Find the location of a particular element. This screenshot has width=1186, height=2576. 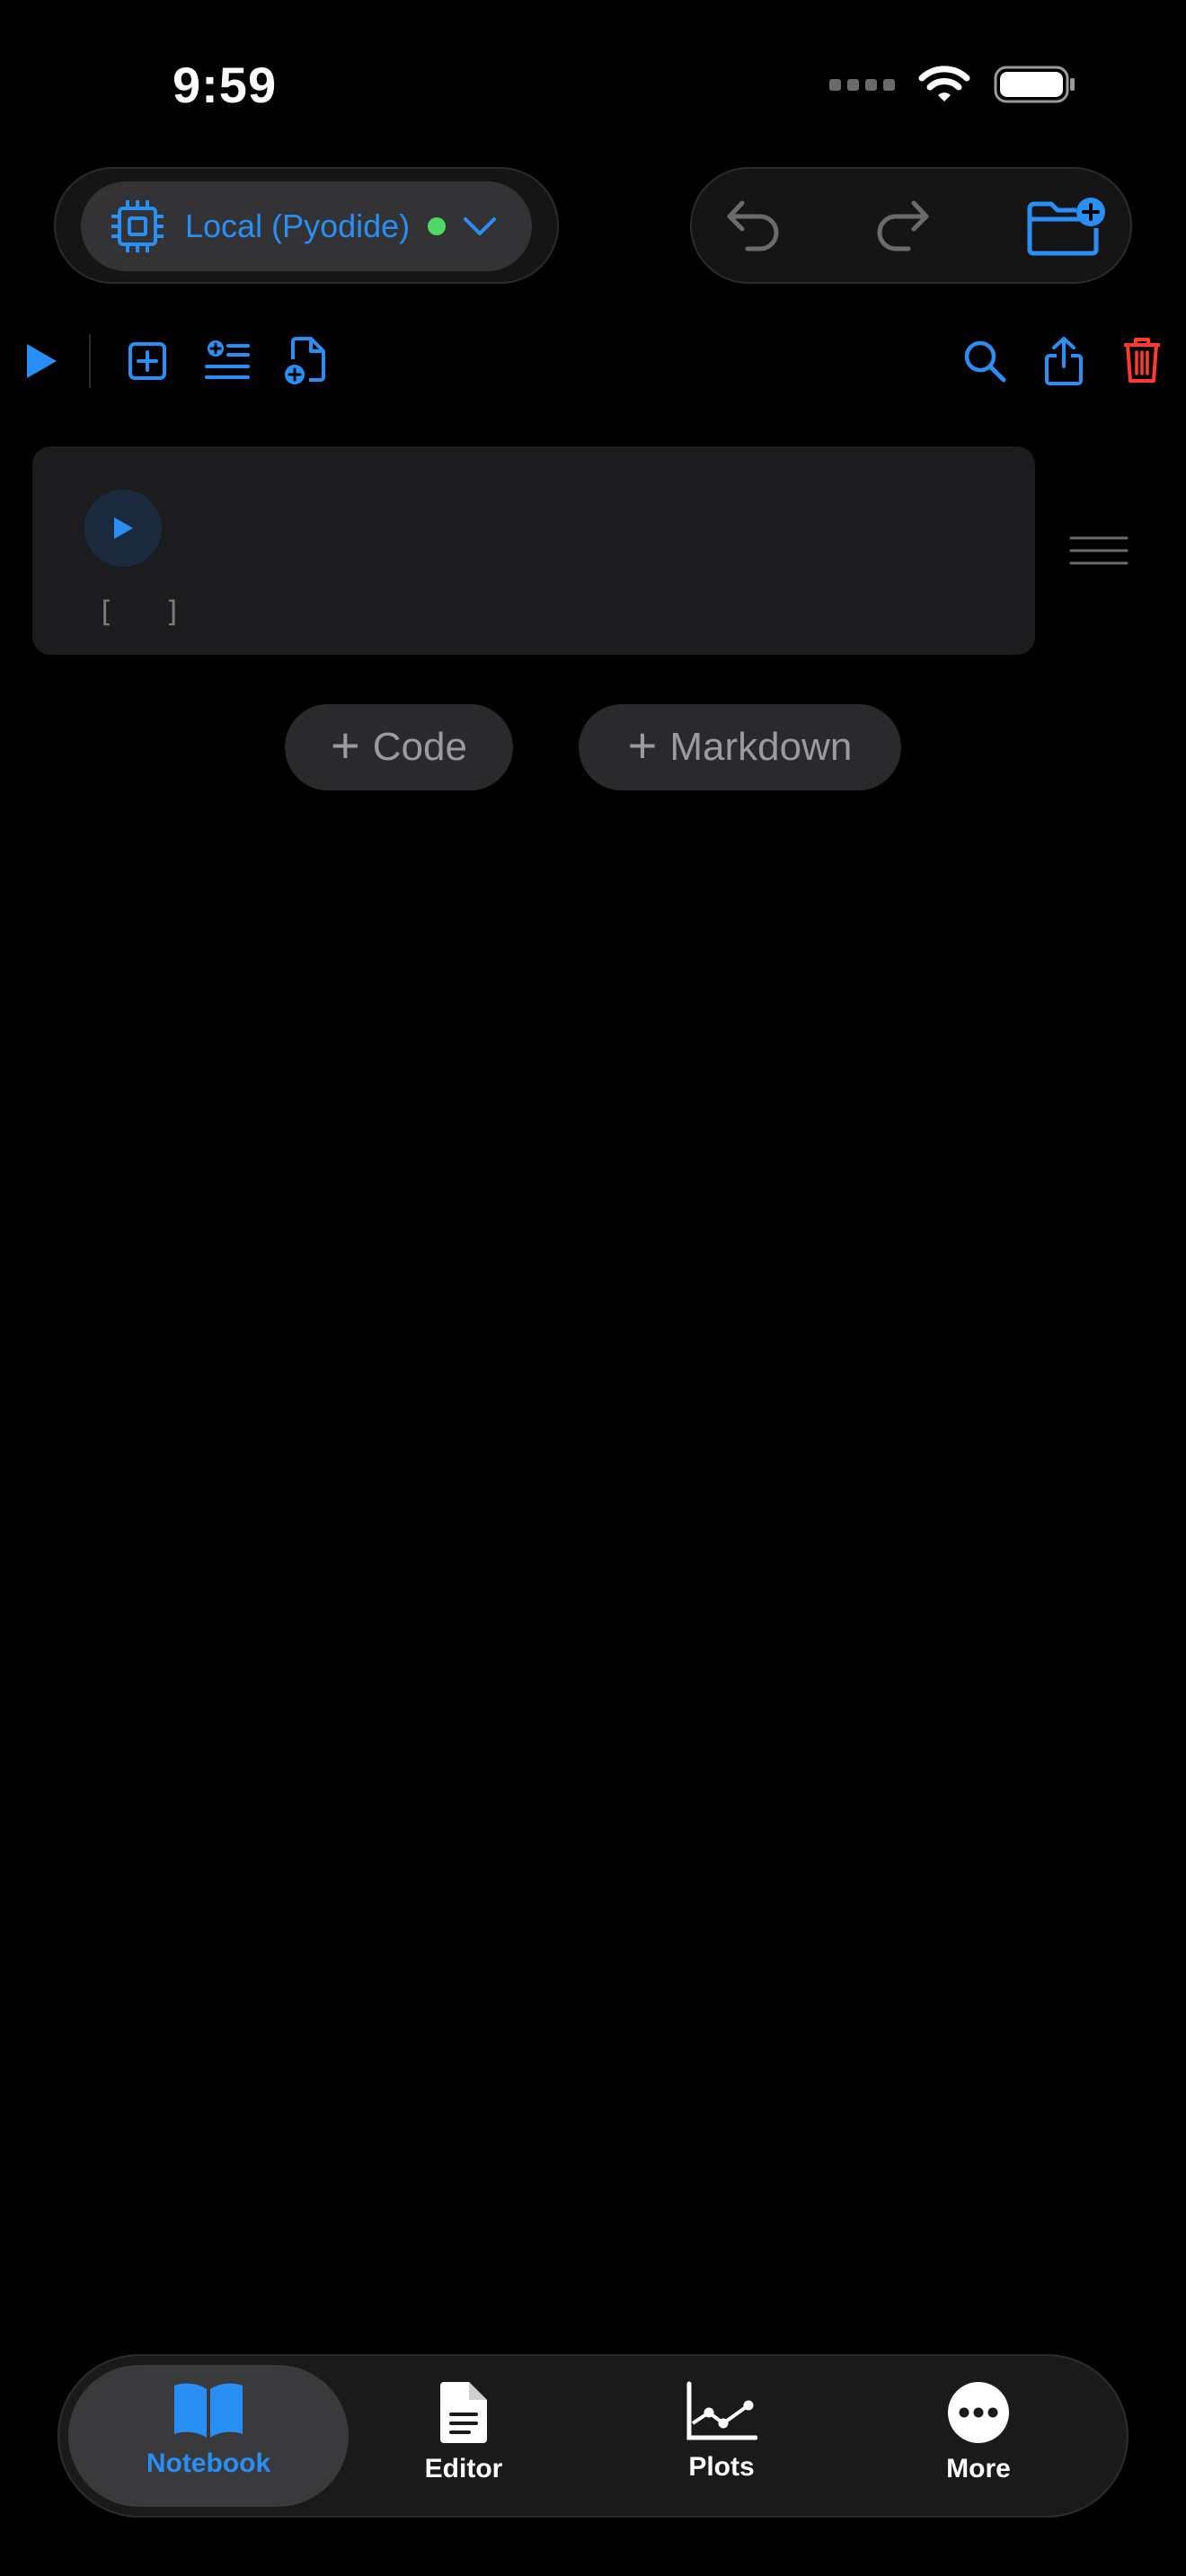

kernel-status-indicator is located at coordinates (437, 226).